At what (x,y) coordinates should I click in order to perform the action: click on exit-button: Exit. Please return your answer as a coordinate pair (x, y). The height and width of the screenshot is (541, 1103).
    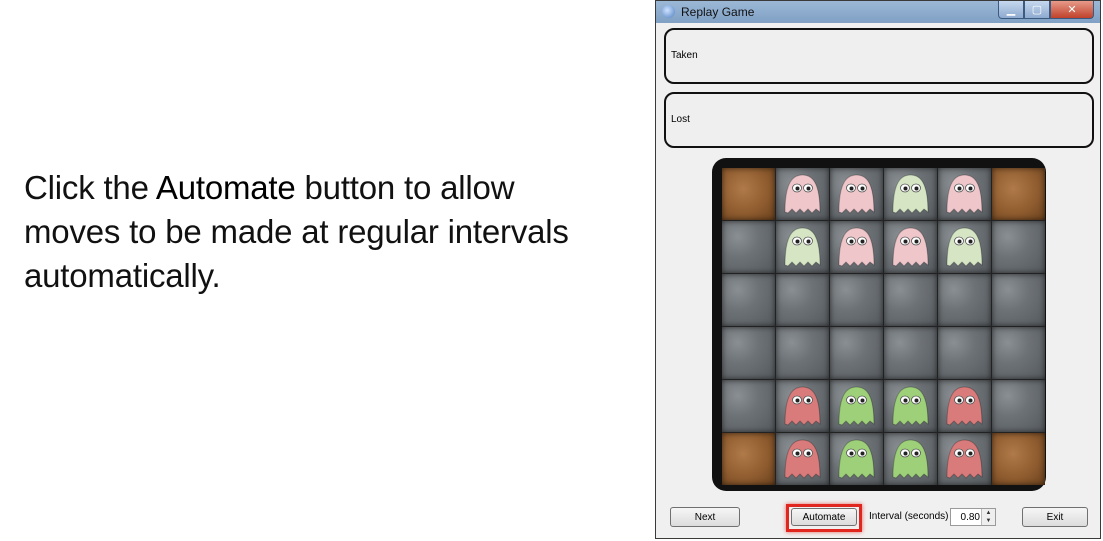
    Looking at the image, I should click on (1055, 517).